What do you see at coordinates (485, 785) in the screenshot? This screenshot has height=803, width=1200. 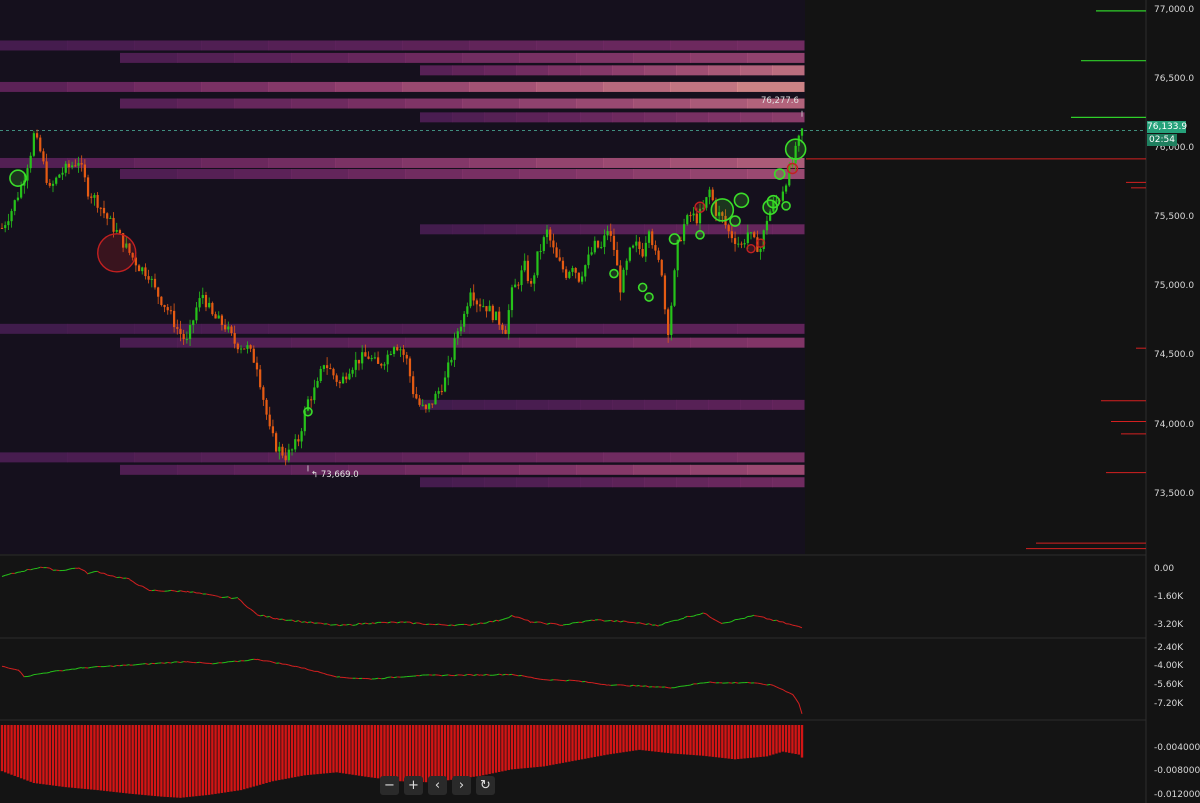 I see `reset-chart-button: ↻` at bounding box center [485, 785].